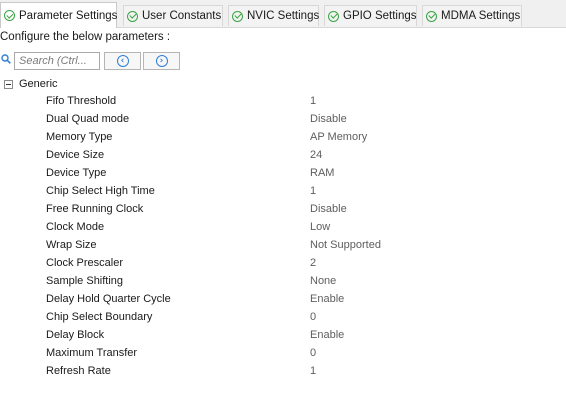 This screenshot has width=566, height=396. What do you see at coordinates (99, 317) in the screenshot?
I see `parameter-name: Chip Select Boundary` at bounding box center [99, 317].